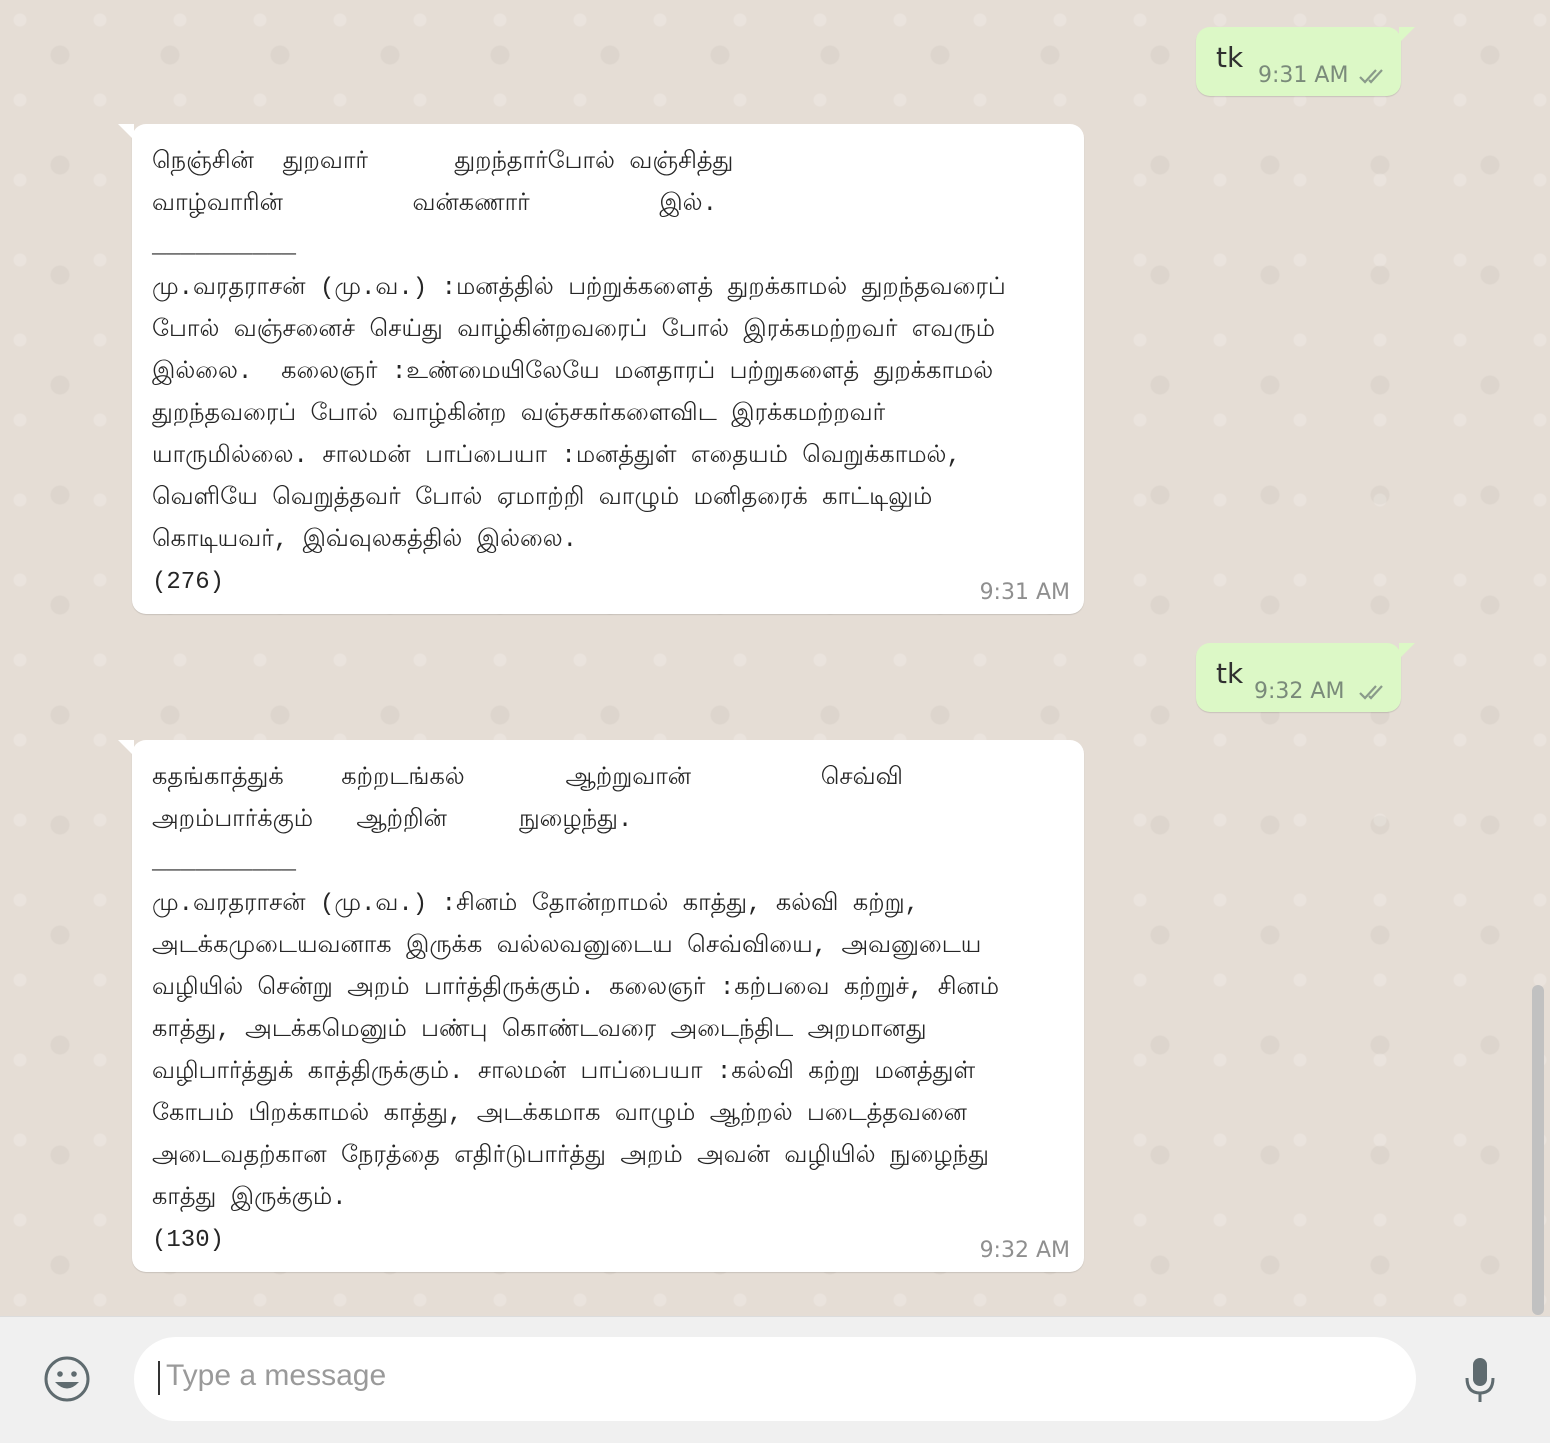 Image resolution: width=1550 pixels, height=1443 pixels. What do you see at coordinates (1305, 61) in the screenshot?
I see `outgoing-message-bubble: tk 9:31 AM` at bounding box center [1305, 61].